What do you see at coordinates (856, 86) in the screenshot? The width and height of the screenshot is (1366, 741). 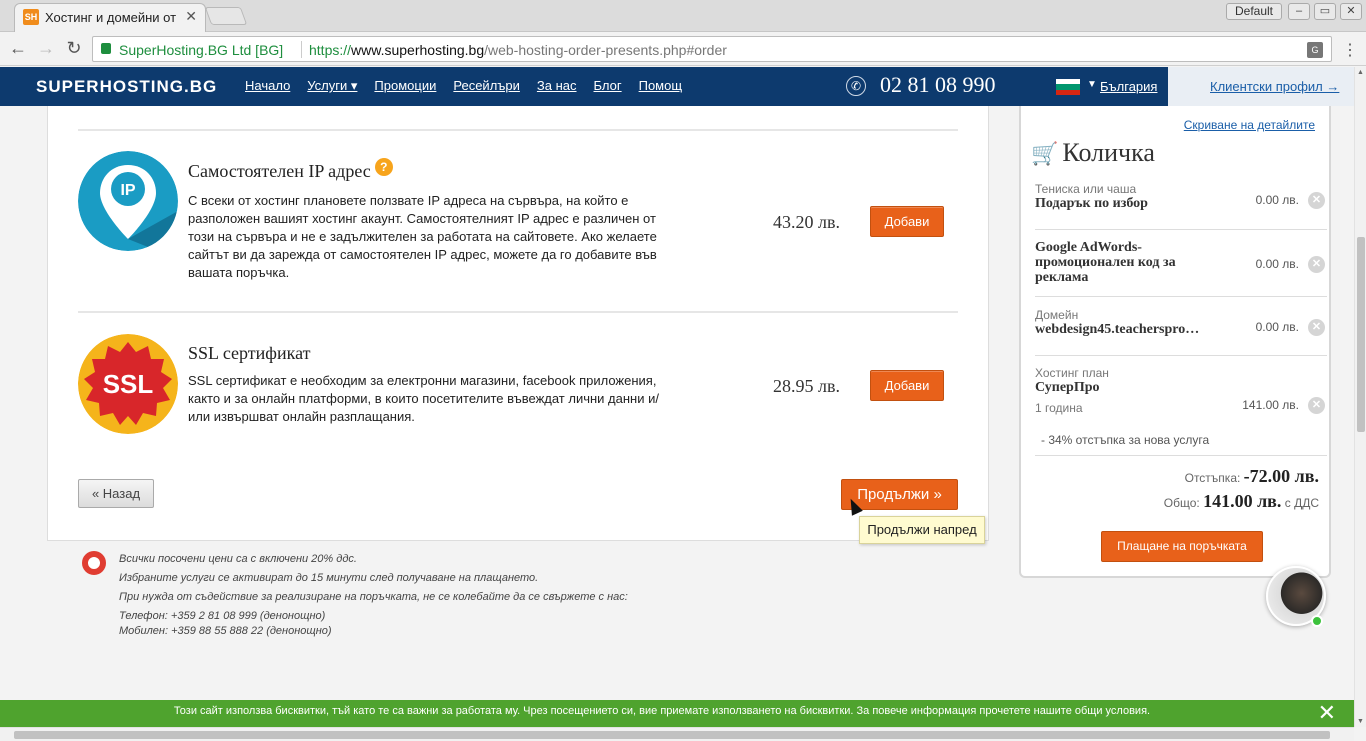 I see `phone-icon: ✆` at bounding box center [856, 86].